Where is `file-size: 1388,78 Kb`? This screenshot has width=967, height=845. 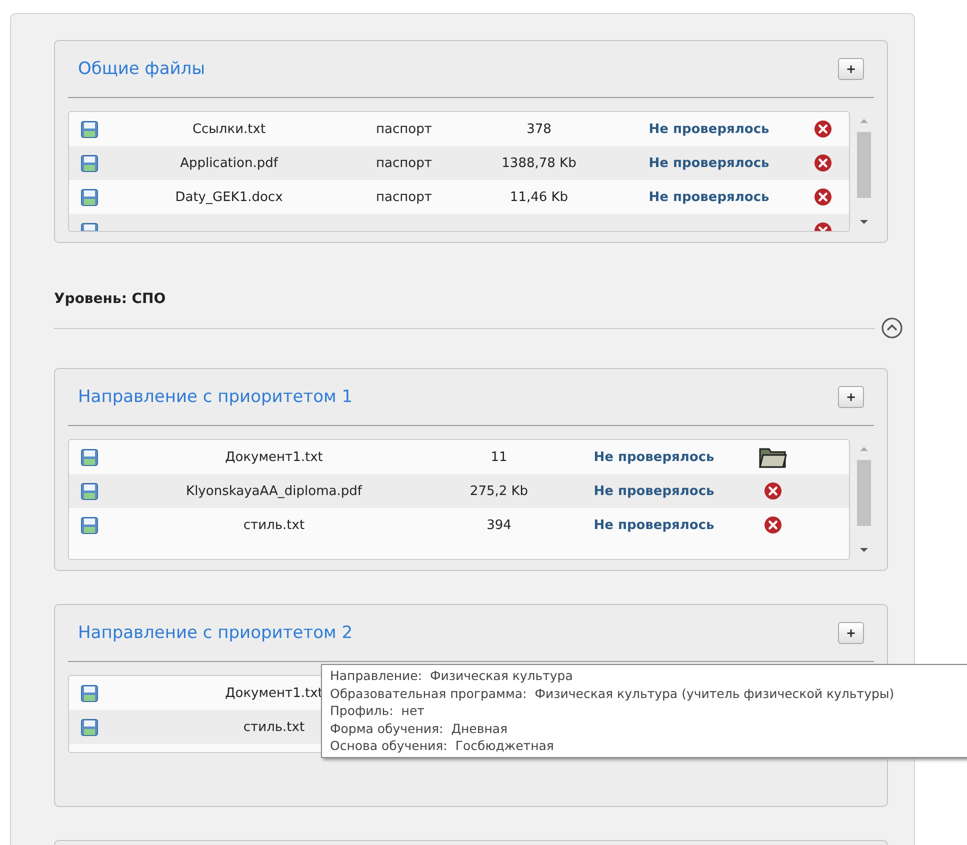 file-size: 1388,78 Kb is located at coordinates (539, 163).